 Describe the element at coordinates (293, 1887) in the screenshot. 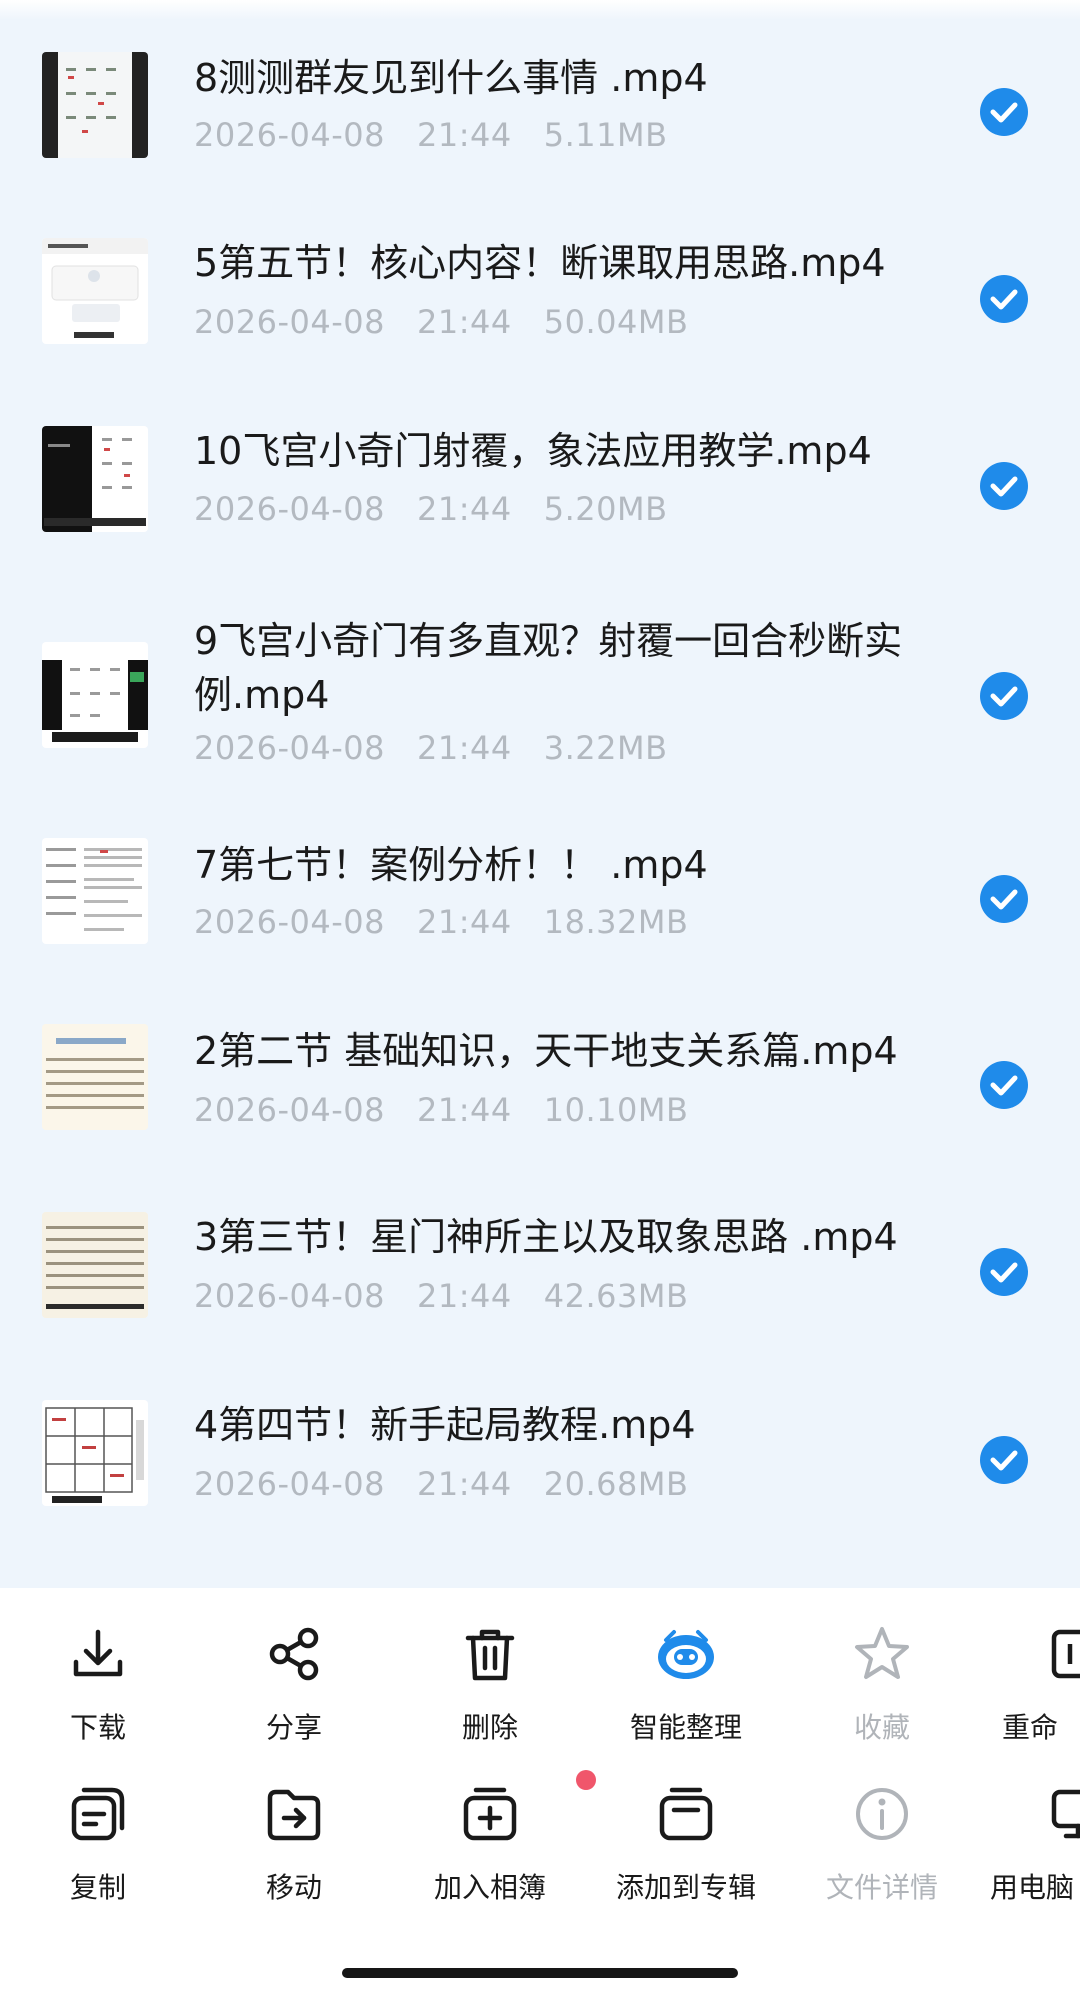

I see `move-label: 移动` at that location.